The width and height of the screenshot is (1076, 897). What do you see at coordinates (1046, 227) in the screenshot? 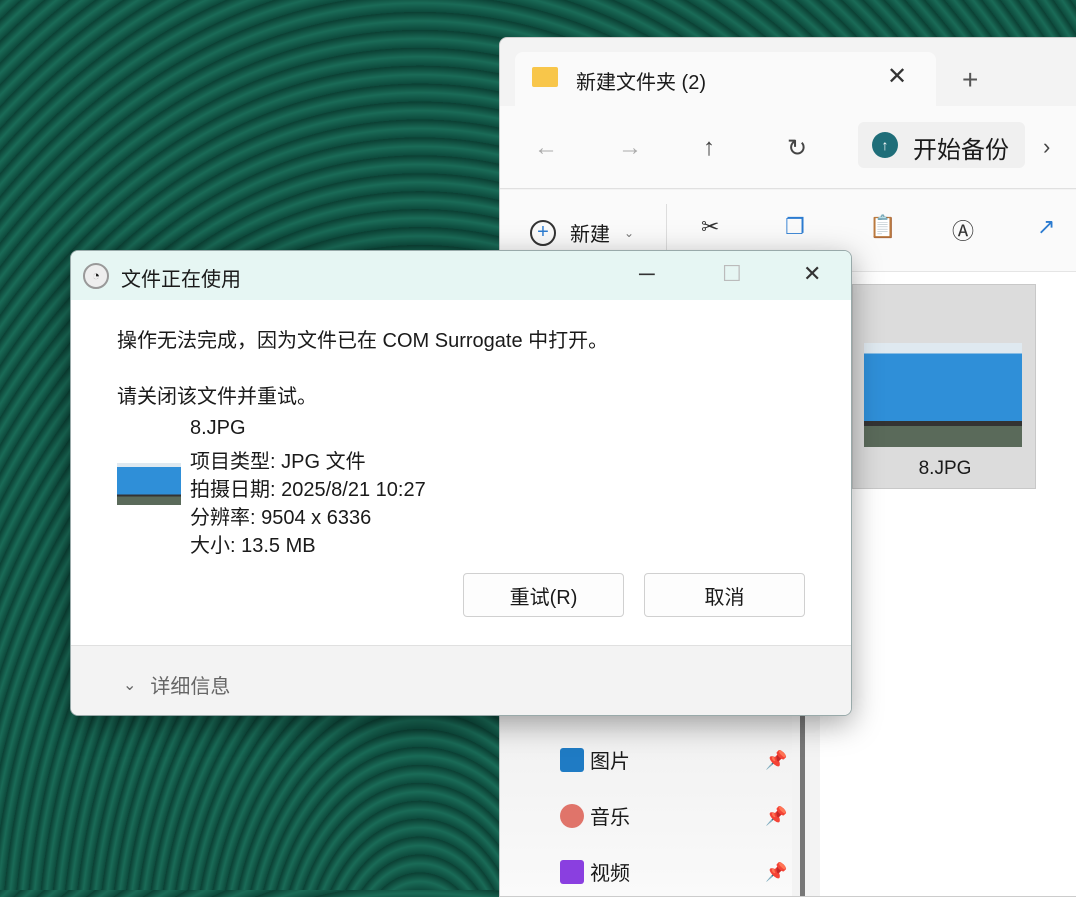
I see `share-icon: ↗` at bounding box center [1046, 227].